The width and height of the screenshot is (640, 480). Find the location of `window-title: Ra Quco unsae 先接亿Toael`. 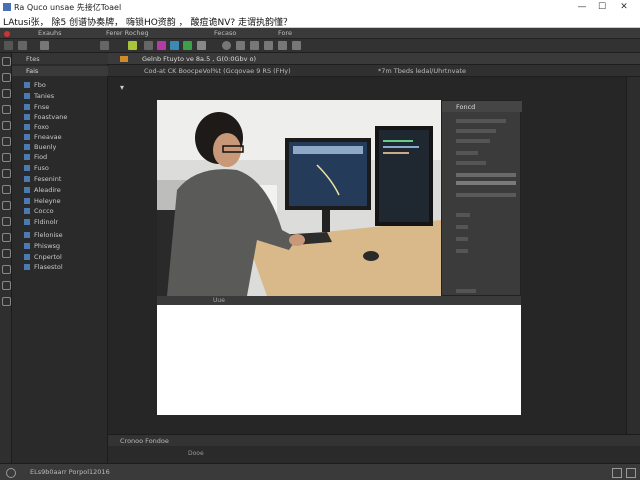

window-title: Ra Quco unsae 先接亿Toael is located at coordinates (68, 7).